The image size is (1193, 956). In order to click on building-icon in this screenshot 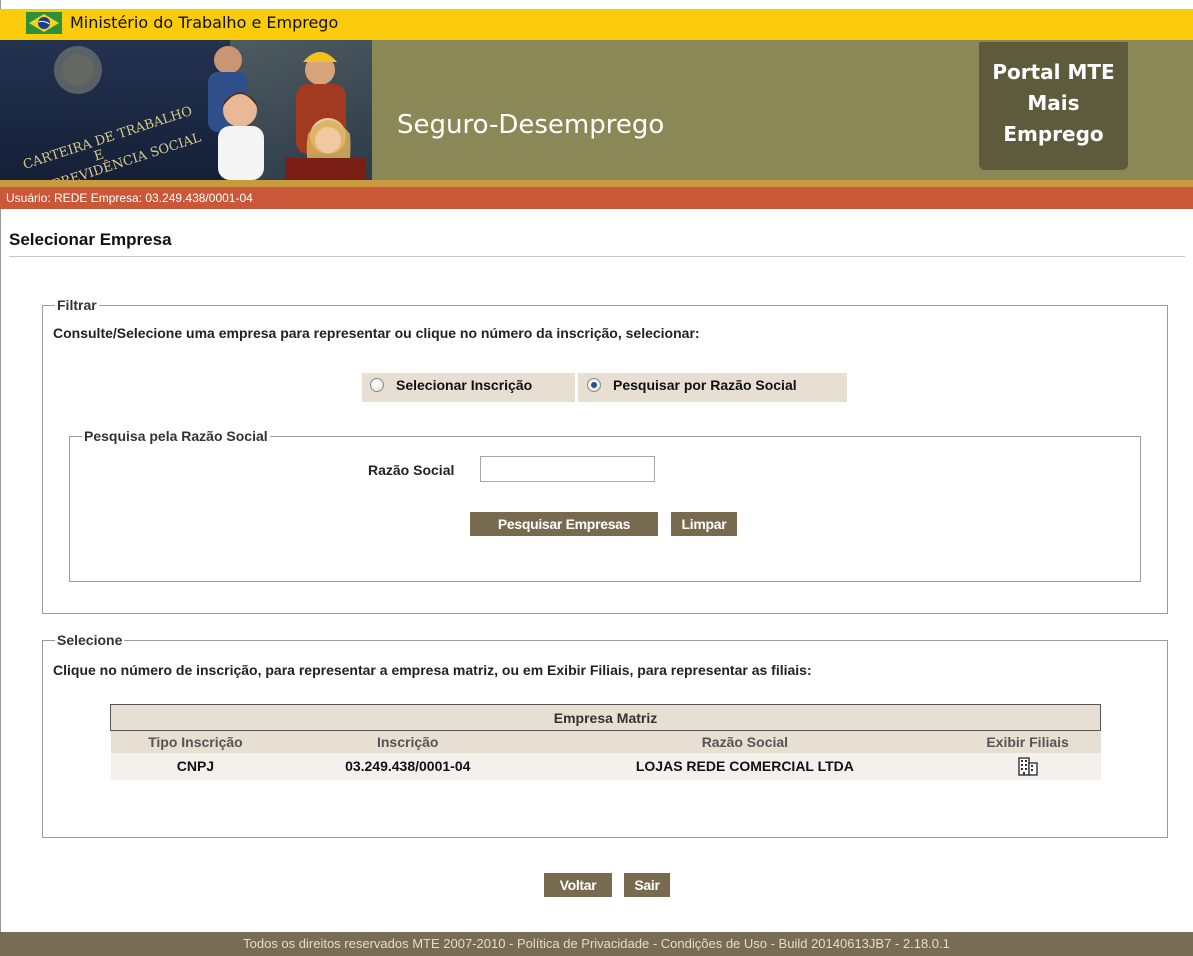, I will do `click(1028, 766)`.